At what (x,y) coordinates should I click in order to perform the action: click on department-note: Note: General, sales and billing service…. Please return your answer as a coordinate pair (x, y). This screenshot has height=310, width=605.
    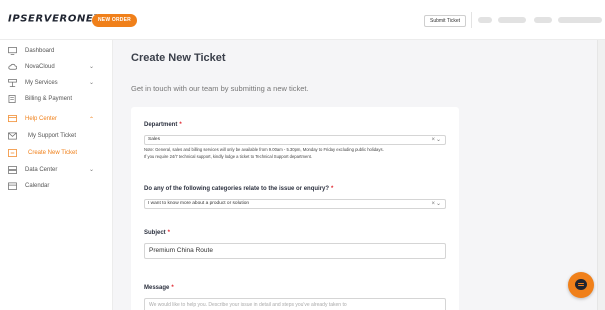
    Looking at the image, I should click on (296, 153).